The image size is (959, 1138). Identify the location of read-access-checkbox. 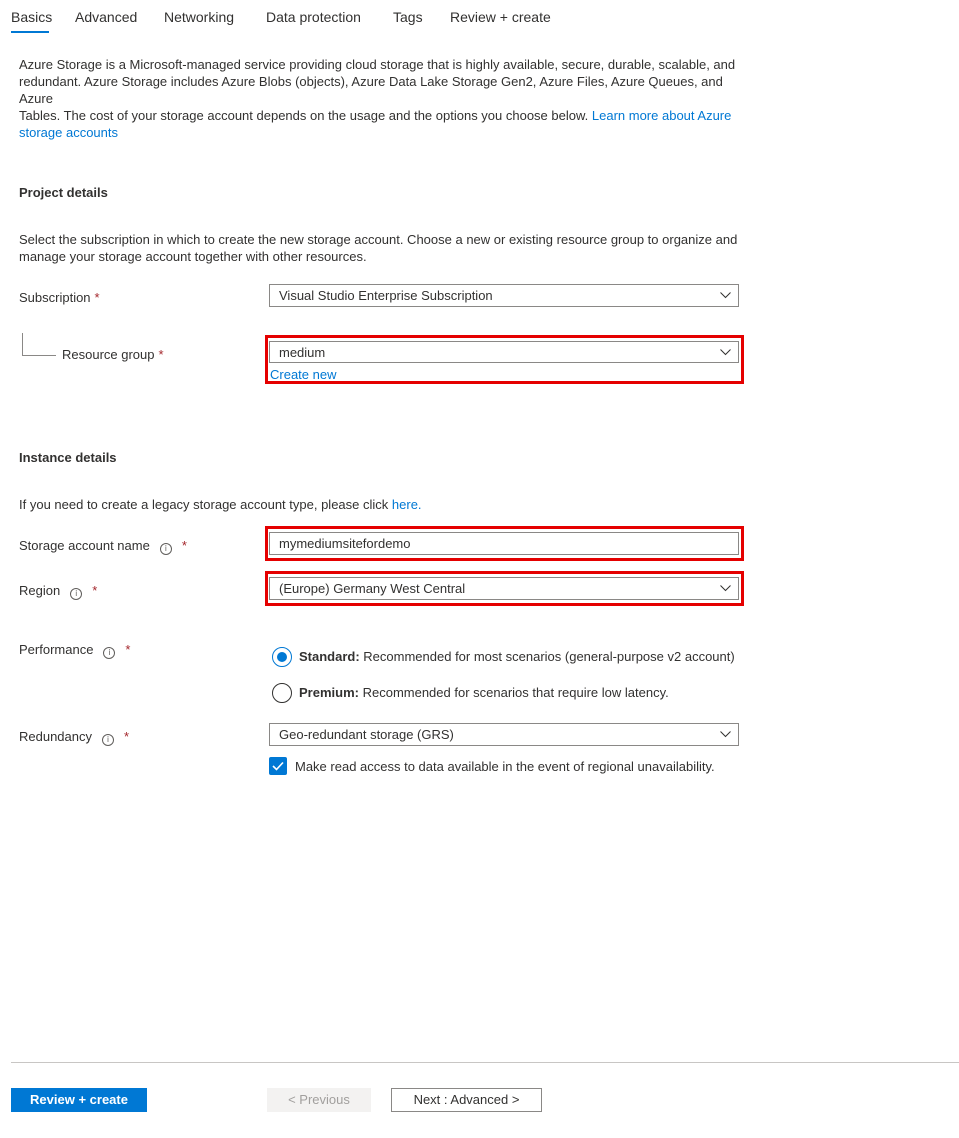
(278, 766).